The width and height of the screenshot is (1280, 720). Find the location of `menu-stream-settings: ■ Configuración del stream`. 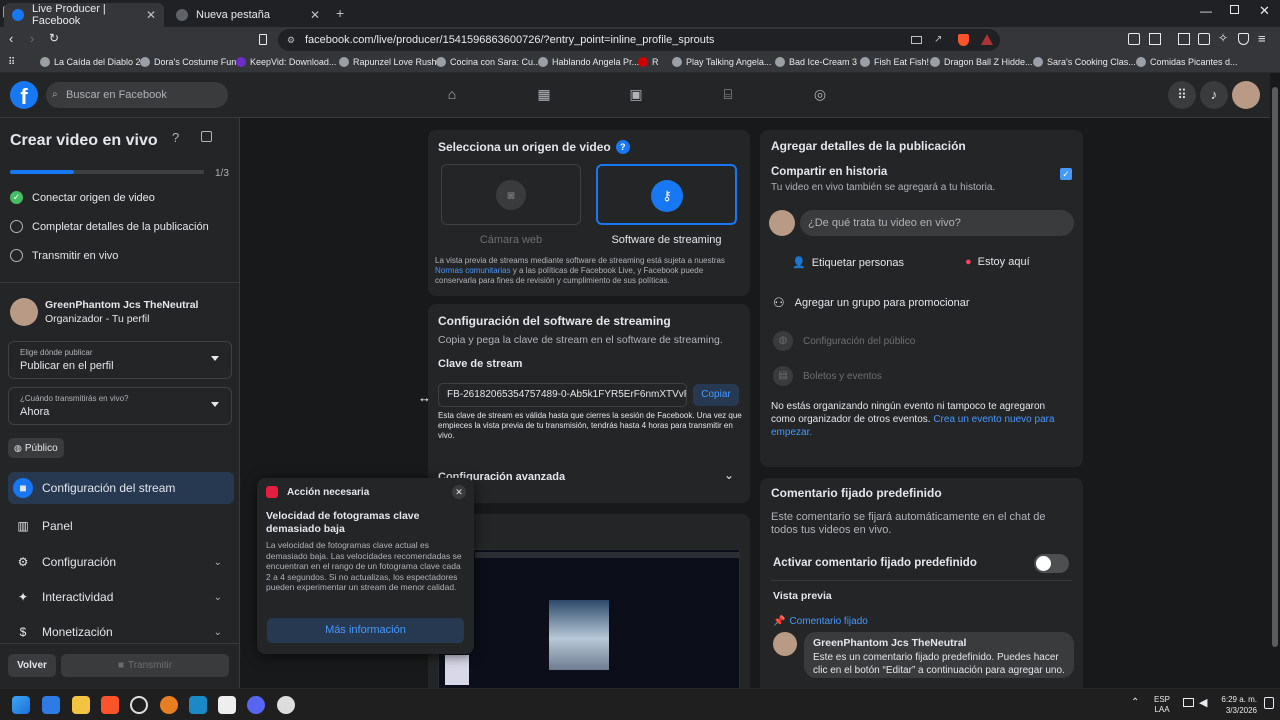

menu-stream-settings: ■ Configuración del stream is located at coordinates (121, 488).